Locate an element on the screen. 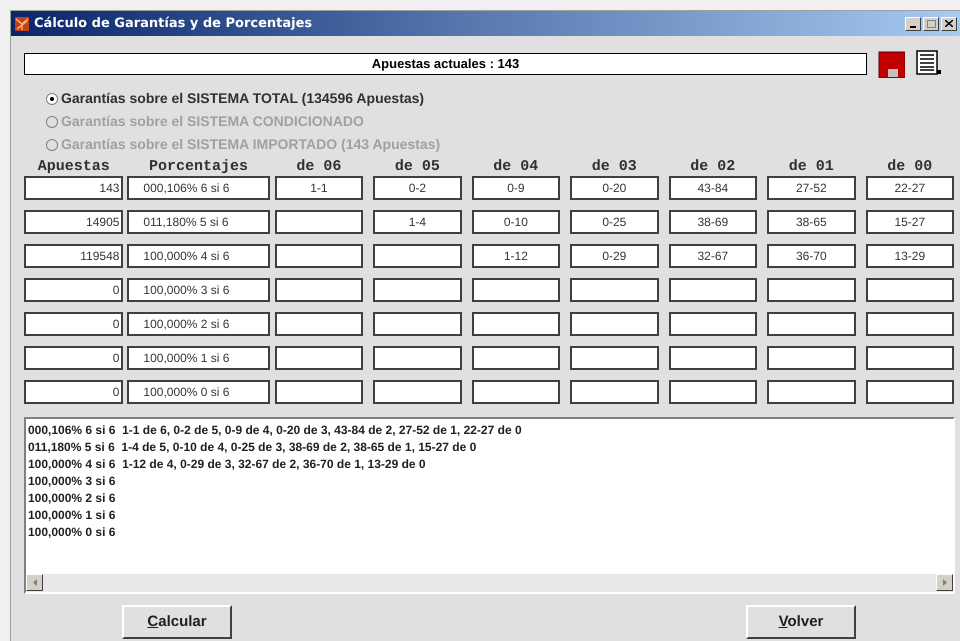 The image size is (960, 641). result-line: 100,000% 0 si 6 is located at coordinates (72, 532).